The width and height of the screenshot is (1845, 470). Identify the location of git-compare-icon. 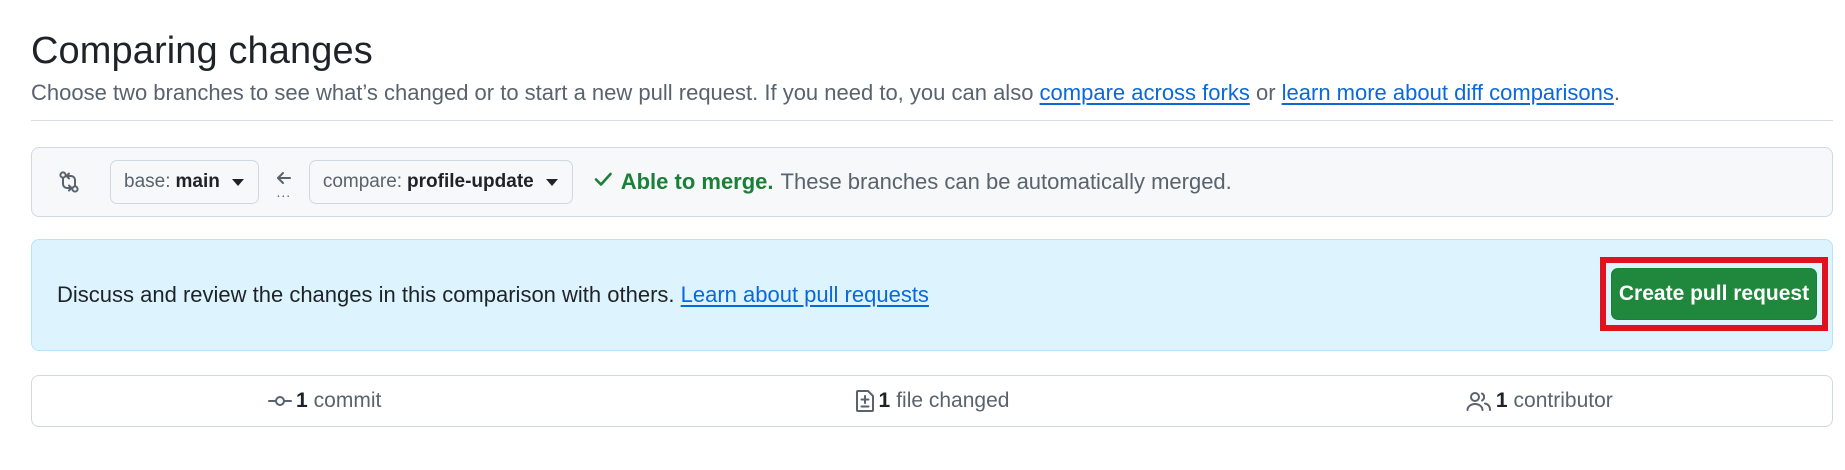
(69, 182).